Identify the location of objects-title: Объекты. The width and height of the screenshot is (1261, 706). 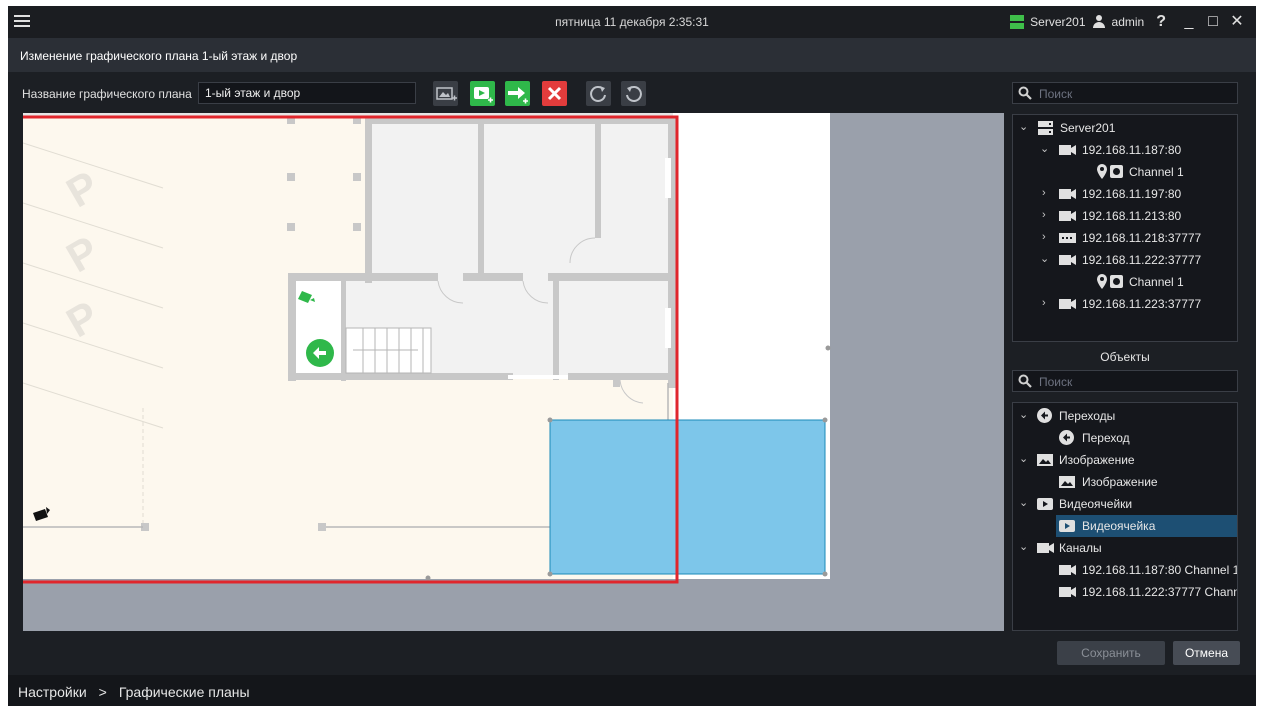
(1125, 357).